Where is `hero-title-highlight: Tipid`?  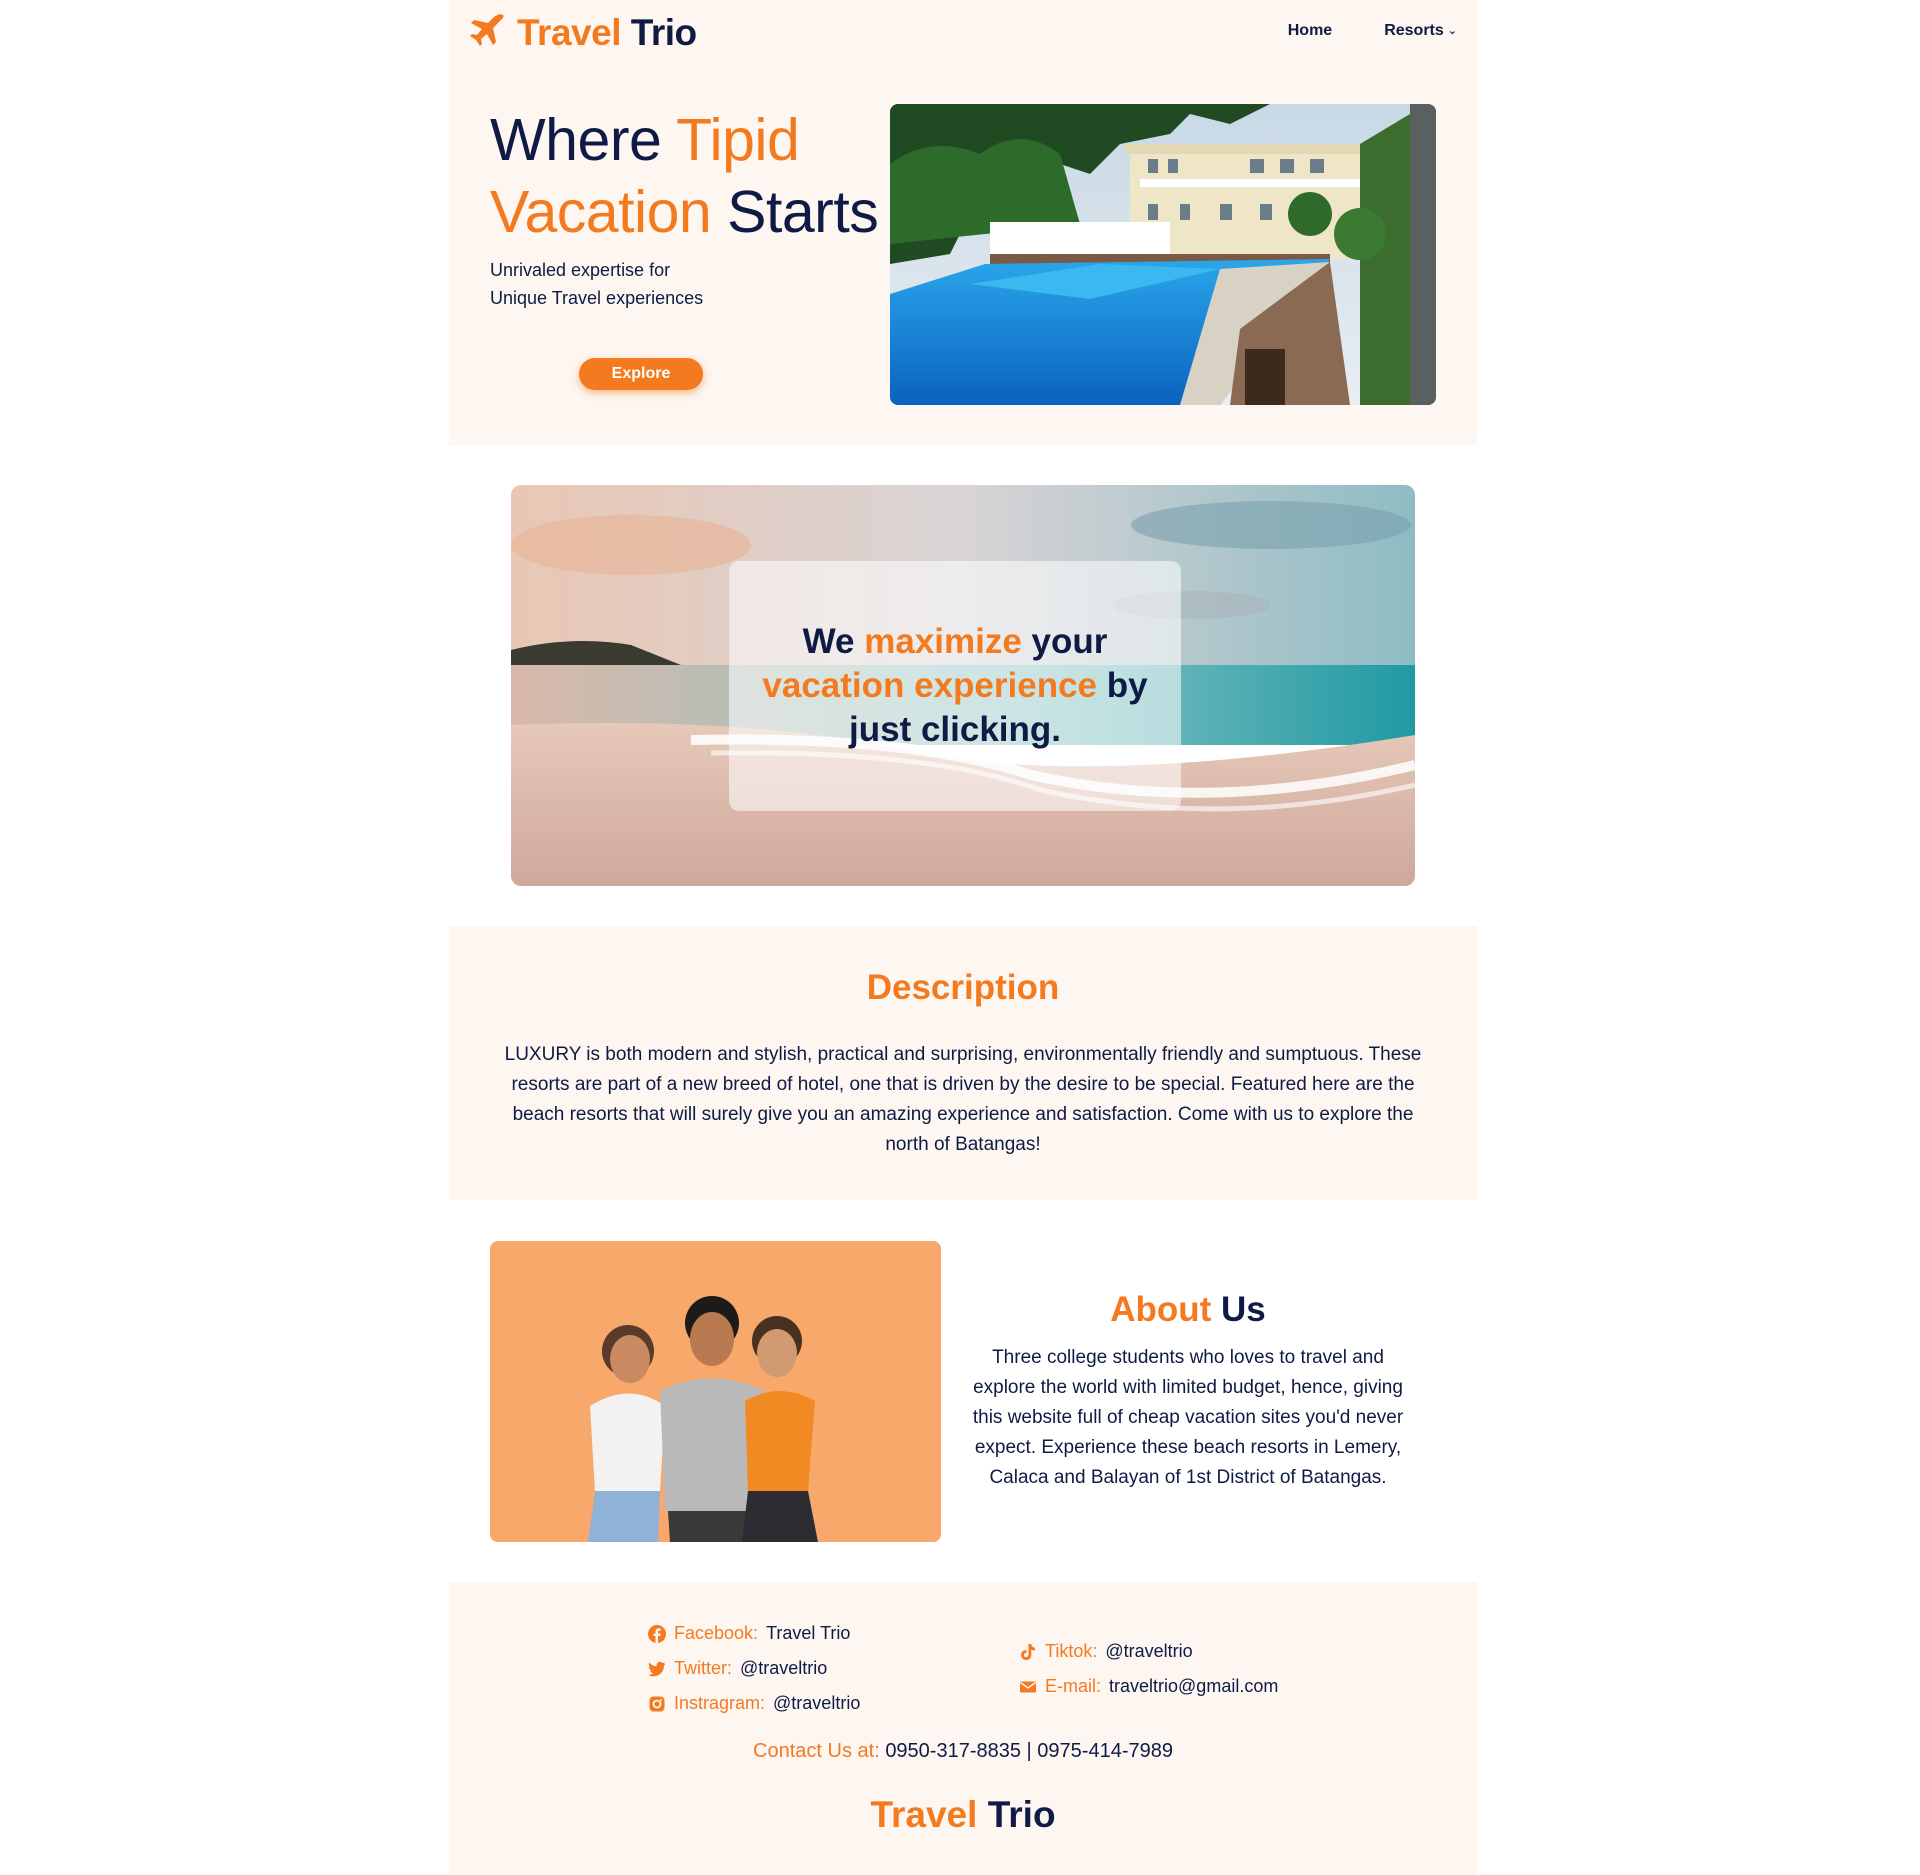 hero-title-highlight: Tipid is located at coordinates (738, 140).